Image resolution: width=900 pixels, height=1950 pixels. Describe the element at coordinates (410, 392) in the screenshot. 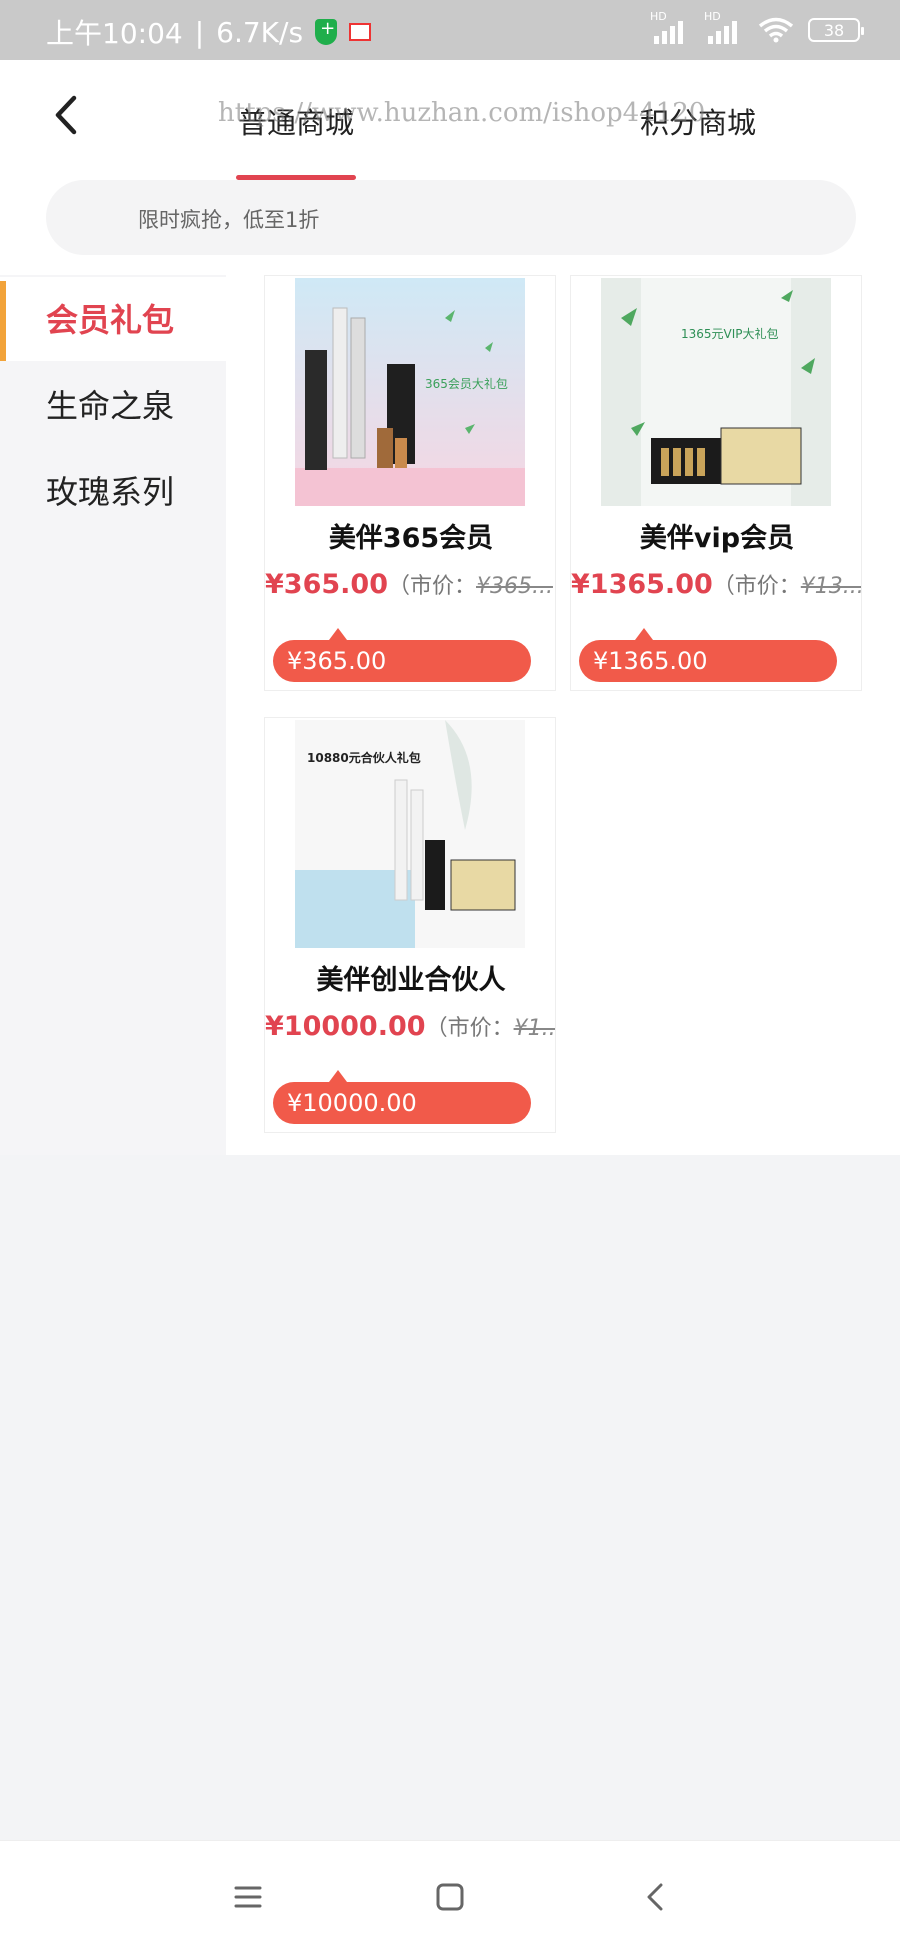

I see `product-image: 365会员大礼包` at that location.